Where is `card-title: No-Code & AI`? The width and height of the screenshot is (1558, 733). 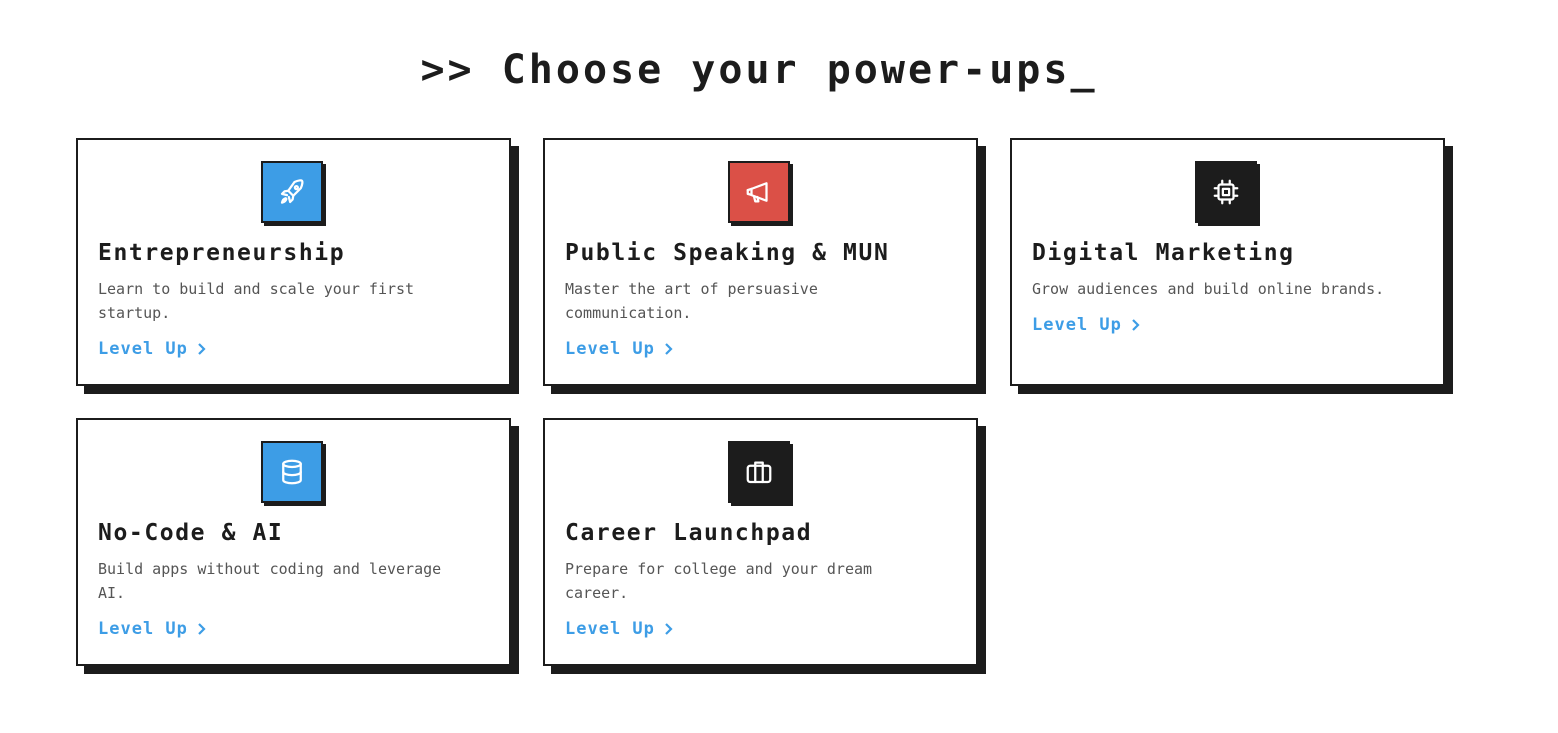 card-title: No-Code & AI is located at coordinates (191, 533).